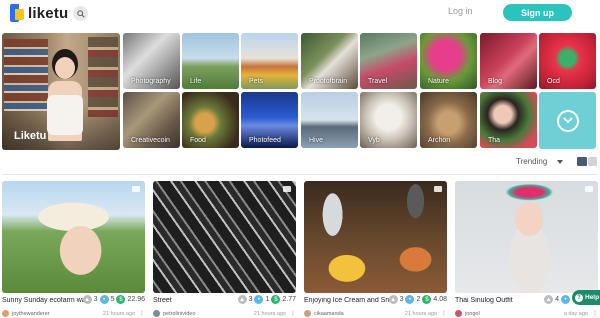 The image size is (600, 318). I want to click on category-tile-food: Food, so click(210, 120).